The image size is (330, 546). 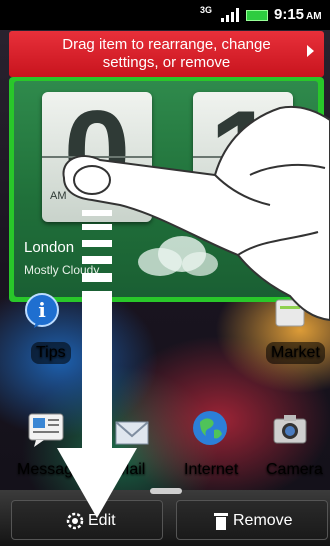 I want to click on remove-label: Remove, so click(x=263, y=520).